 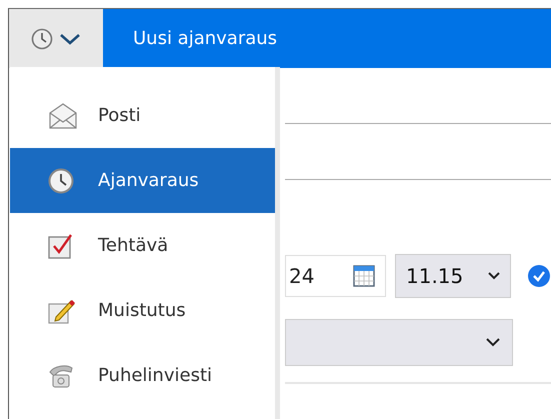 I want to click on menu-item: Posti, so click(x=142, y=115).